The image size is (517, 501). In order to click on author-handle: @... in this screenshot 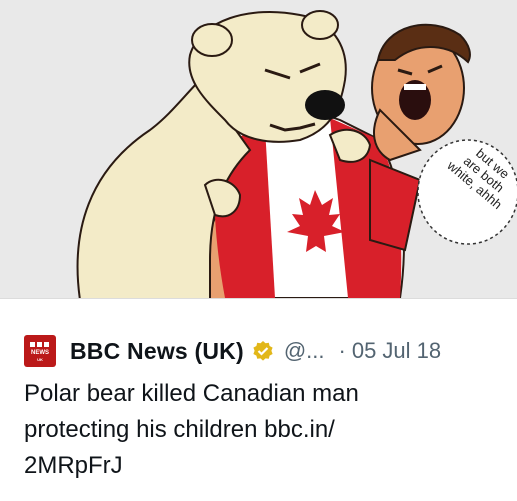, I will do `click(304, 351)`.